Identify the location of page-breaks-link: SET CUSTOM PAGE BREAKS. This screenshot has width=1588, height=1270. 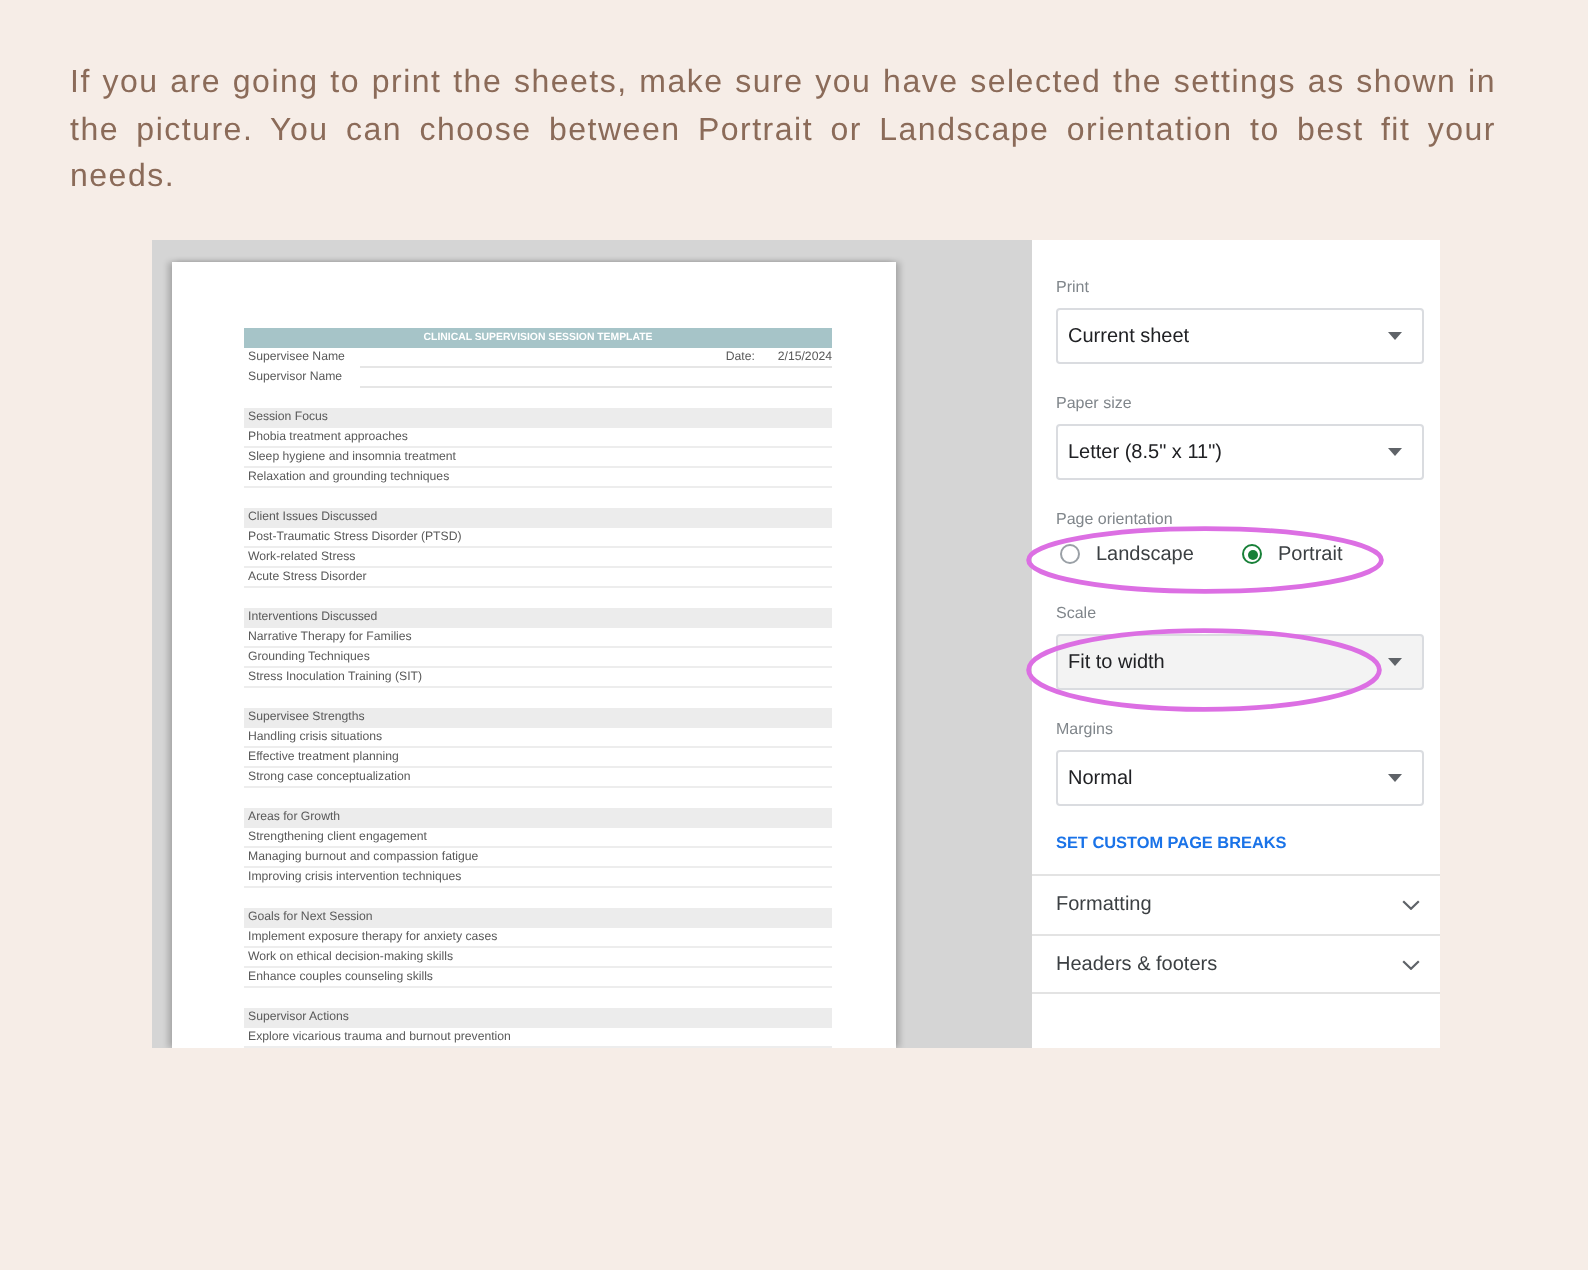
(1171, 842).